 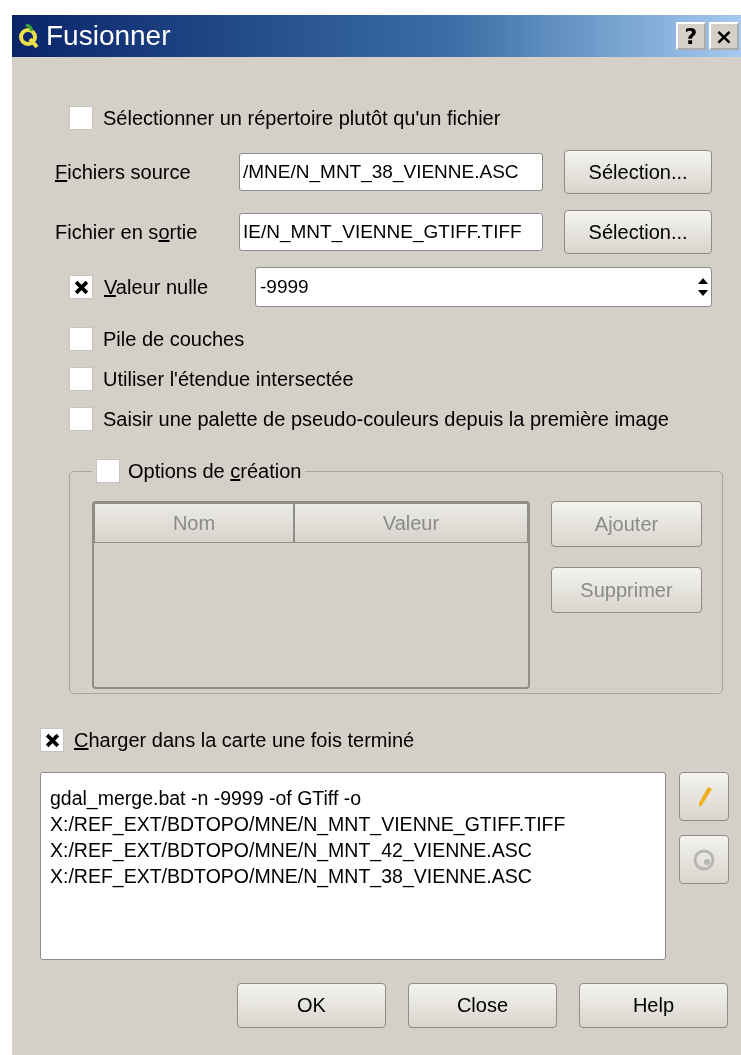 What do you see at coordinates (244, 740) in the screenshot?
I see `checkbox-label: Charger dans la carte une fois terminé` at bounding box center [244, 740].